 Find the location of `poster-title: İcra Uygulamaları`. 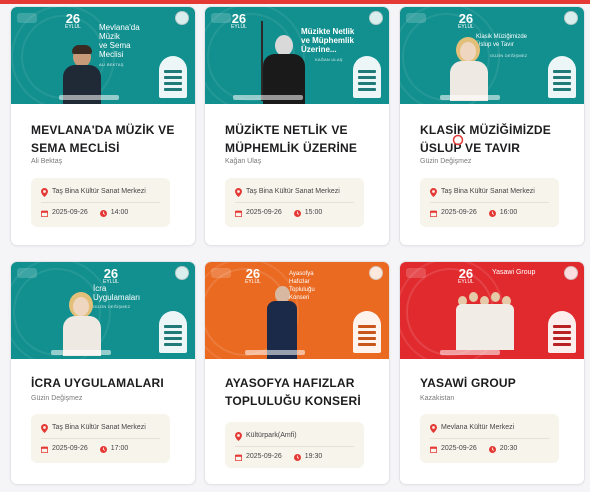

poster-title: İcra Uygulamaları is located at coordinates (117, 293).